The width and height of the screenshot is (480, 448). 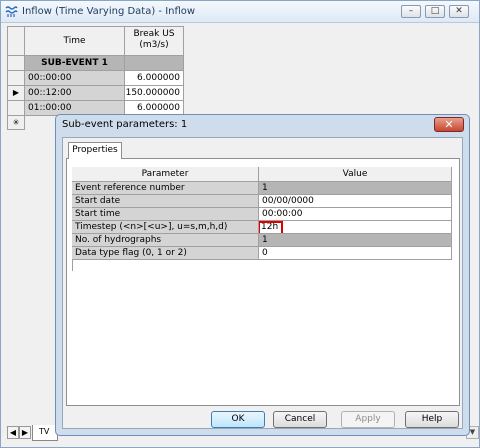 What do you see at coordinates (368, 419) in the screenshot?
I see `apply-button: Apply` at bounding box center [368, 419].